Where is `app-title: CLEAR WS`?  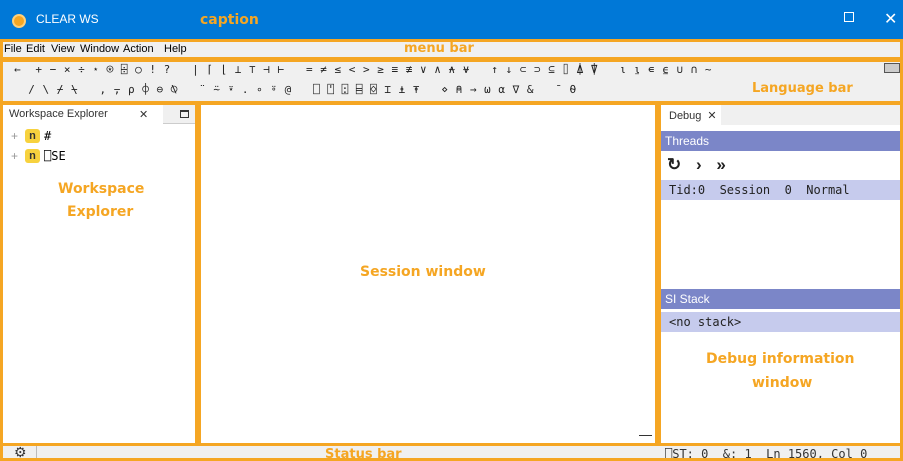 app-title: CLEAR WS is located at coordinates (67, 19).